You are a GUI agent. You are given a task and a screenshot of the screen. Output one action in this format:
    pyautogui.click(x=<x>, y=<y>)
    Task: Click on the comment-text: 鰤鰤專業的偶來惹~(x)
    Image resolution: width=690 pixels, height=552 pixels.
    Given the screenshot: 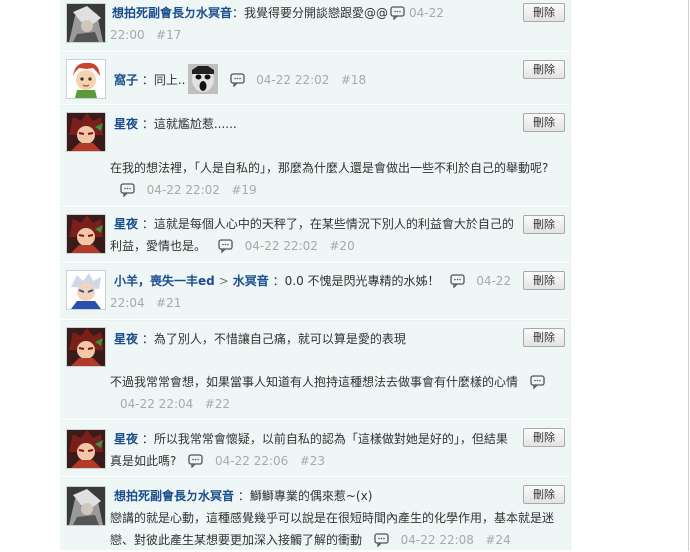 What is the action you would take?
    pyautogui.click(x=311, y=496)
    